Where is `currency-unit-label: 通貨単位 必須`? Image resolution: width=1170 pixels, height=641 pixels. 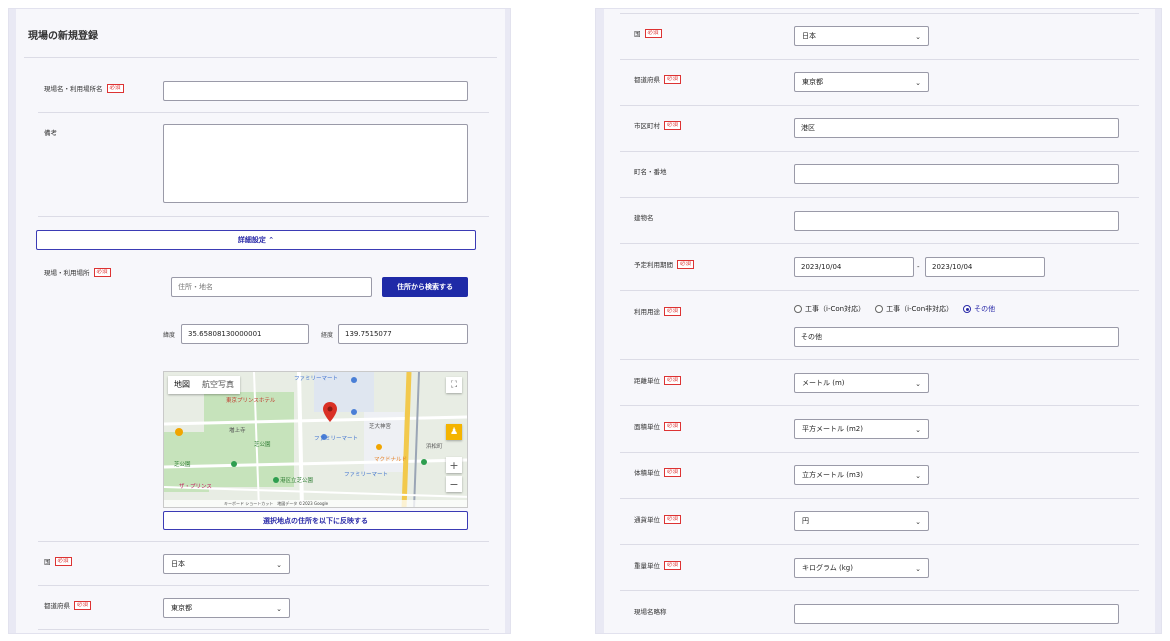
currency-unit-label: 通貨単位 必須 is located at coordinates (658, 519).